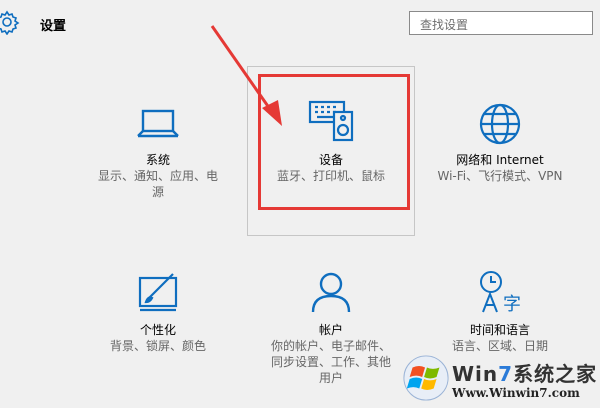 This screenshot has height=408, width=600. Describe the element at coordinates (158, 318) in the screenshot. I see `tile-personalization: 个性化 背景、锁屏、颜色` at that location.